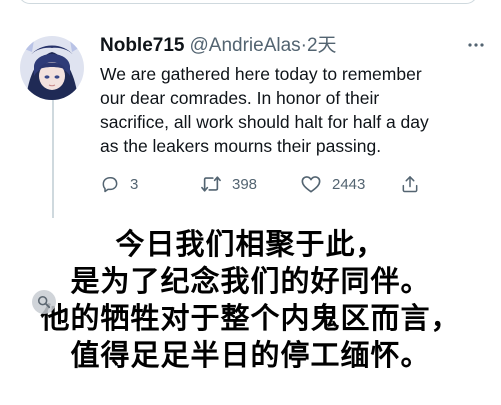  I want to click on share-button, so click(410, 184).